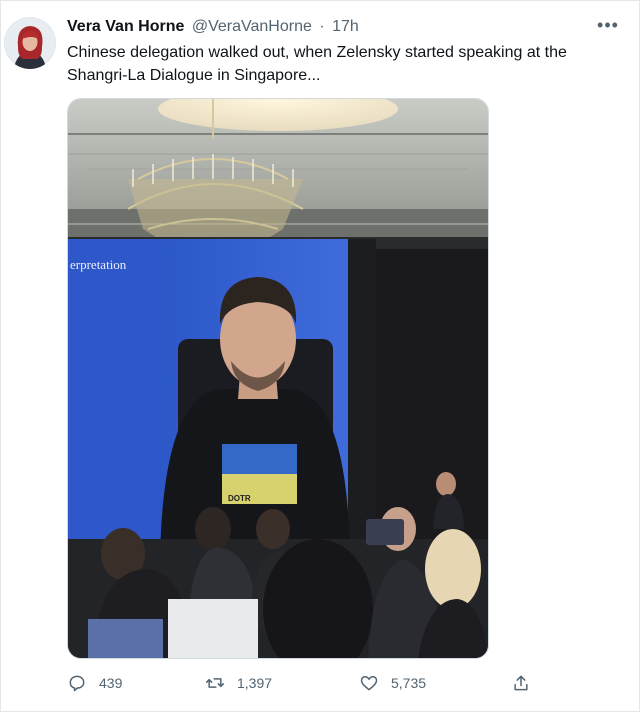 The width and height of the screenshot is (640, 712). What do you see at coordinates (409, 683) in the screenshot?
I see `like-count: 5,735` at bounding box center [409, 683].